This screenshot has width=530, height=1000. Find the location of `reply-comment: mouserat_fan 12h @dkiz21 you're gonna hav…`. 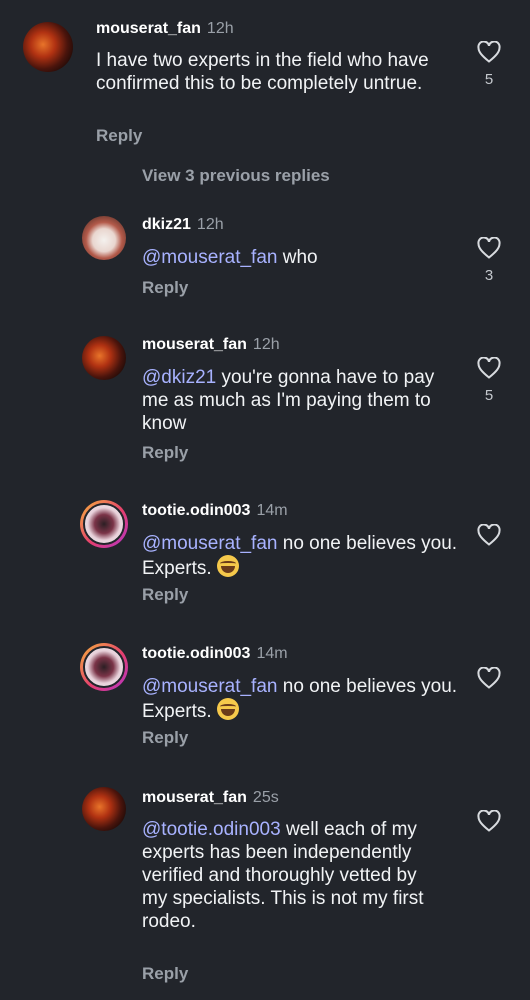

reply-comment: mouserat_fan 12h @dkiz21 you're gonna hav… is located at coordinates (265, 401).